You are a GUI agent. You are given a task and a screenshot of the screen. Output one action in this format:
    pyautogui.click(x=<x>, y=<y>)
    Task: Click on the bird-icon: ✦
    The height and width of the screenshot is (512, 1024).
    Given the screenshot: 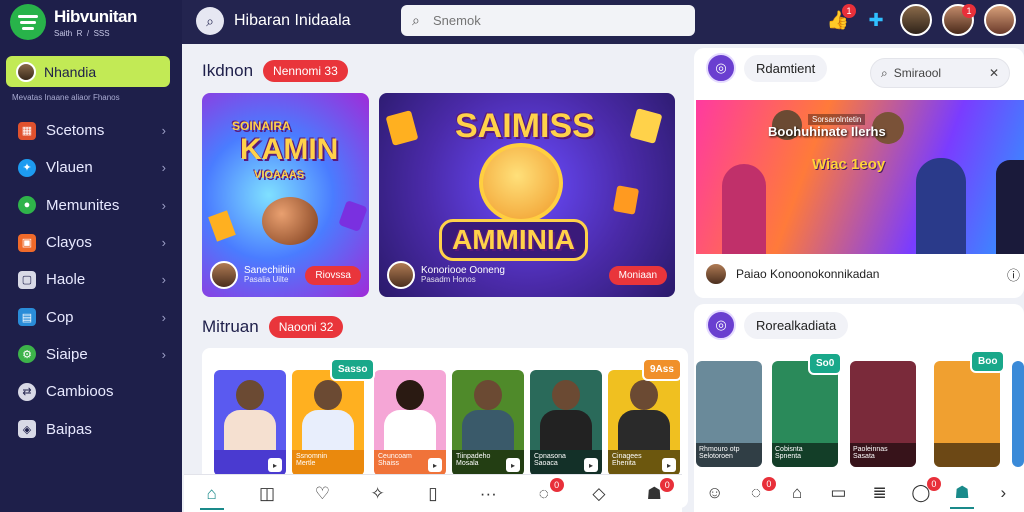 What is the action you would take?
    pyautogui.click(x=27, y=167)
    